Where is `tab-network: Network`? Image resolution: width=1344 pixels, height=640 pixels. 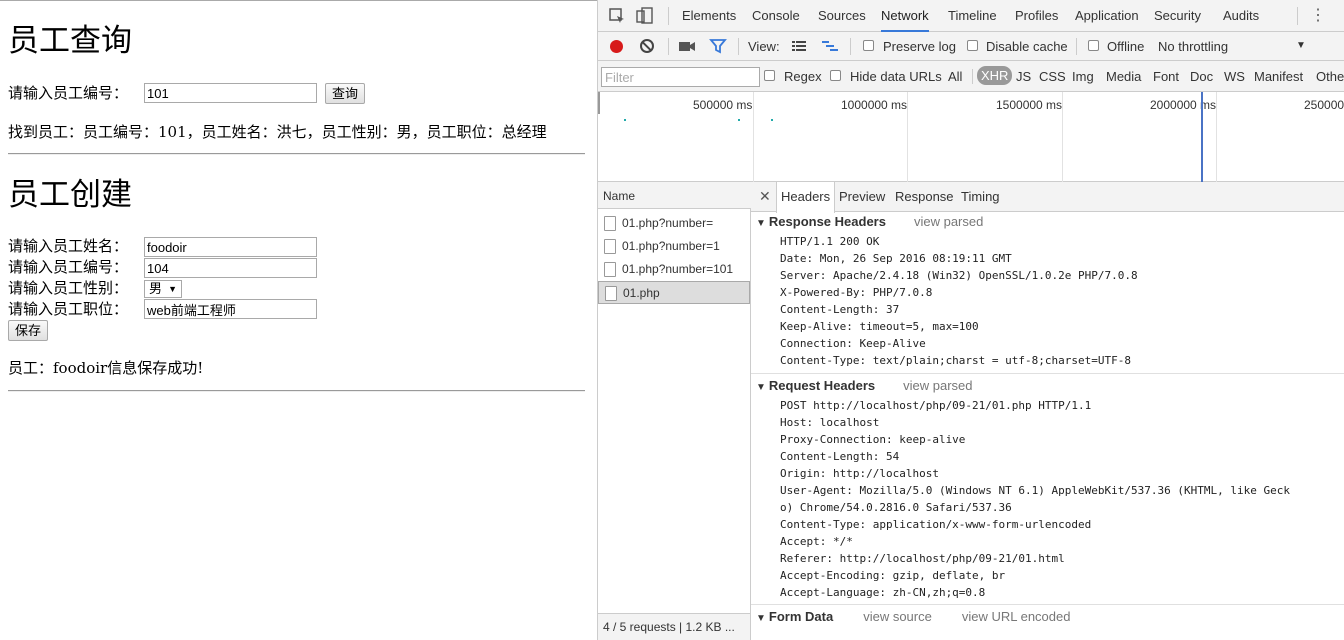 tab-network: Network is located at coordinates (905, 16).